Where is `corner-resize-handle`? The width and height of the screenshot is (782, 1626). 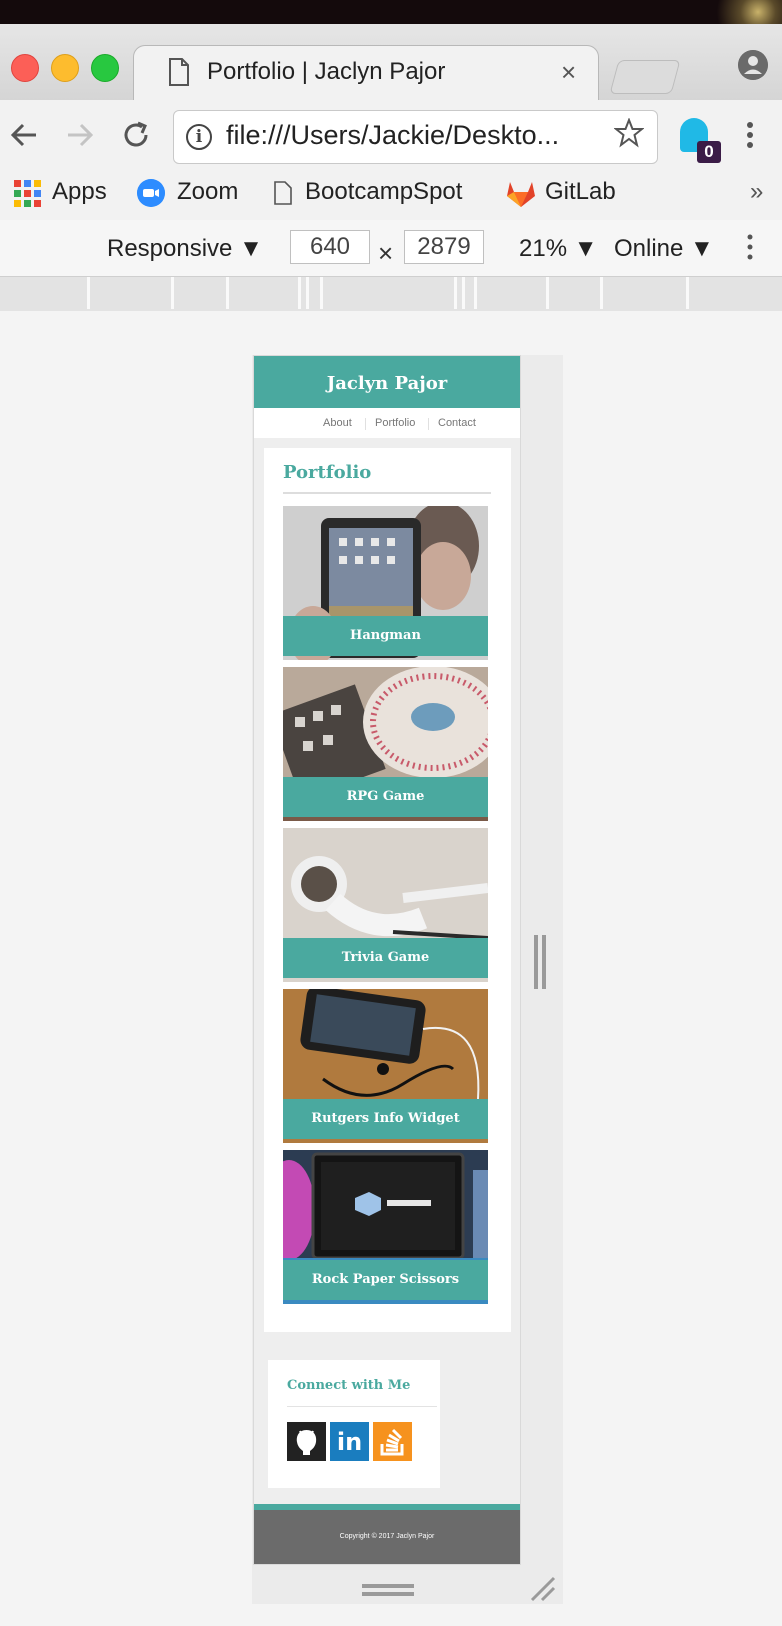 corner-resize-handle is located at coordinates (543, 1589).